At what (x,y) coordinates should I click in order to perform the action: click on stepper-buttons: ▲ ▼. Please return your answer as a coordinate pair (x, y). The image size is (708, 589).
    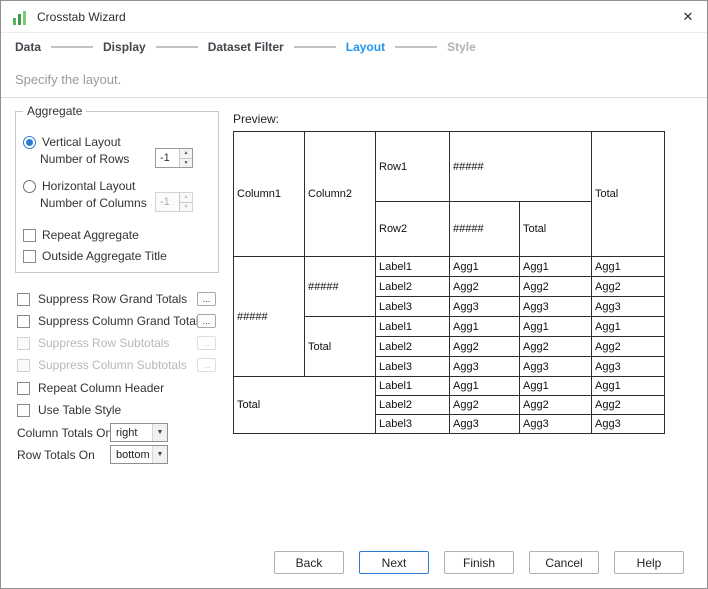
    Looking at the image, I should click on (185, 202).